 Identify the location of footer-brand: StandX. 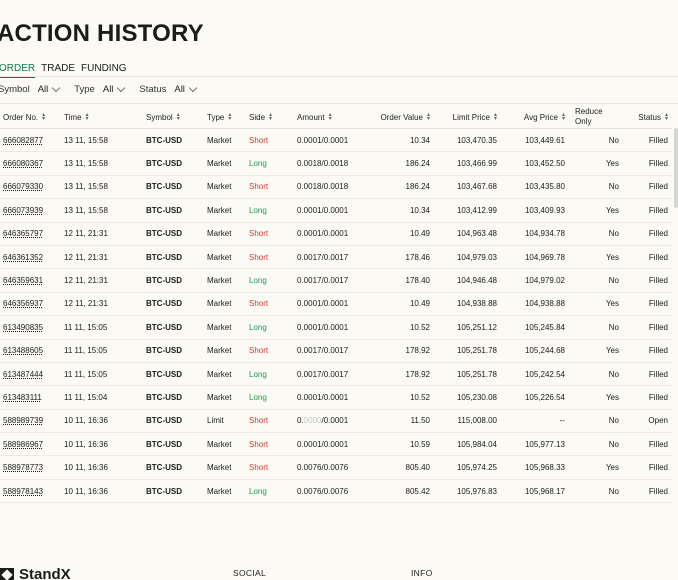
(35, 573).